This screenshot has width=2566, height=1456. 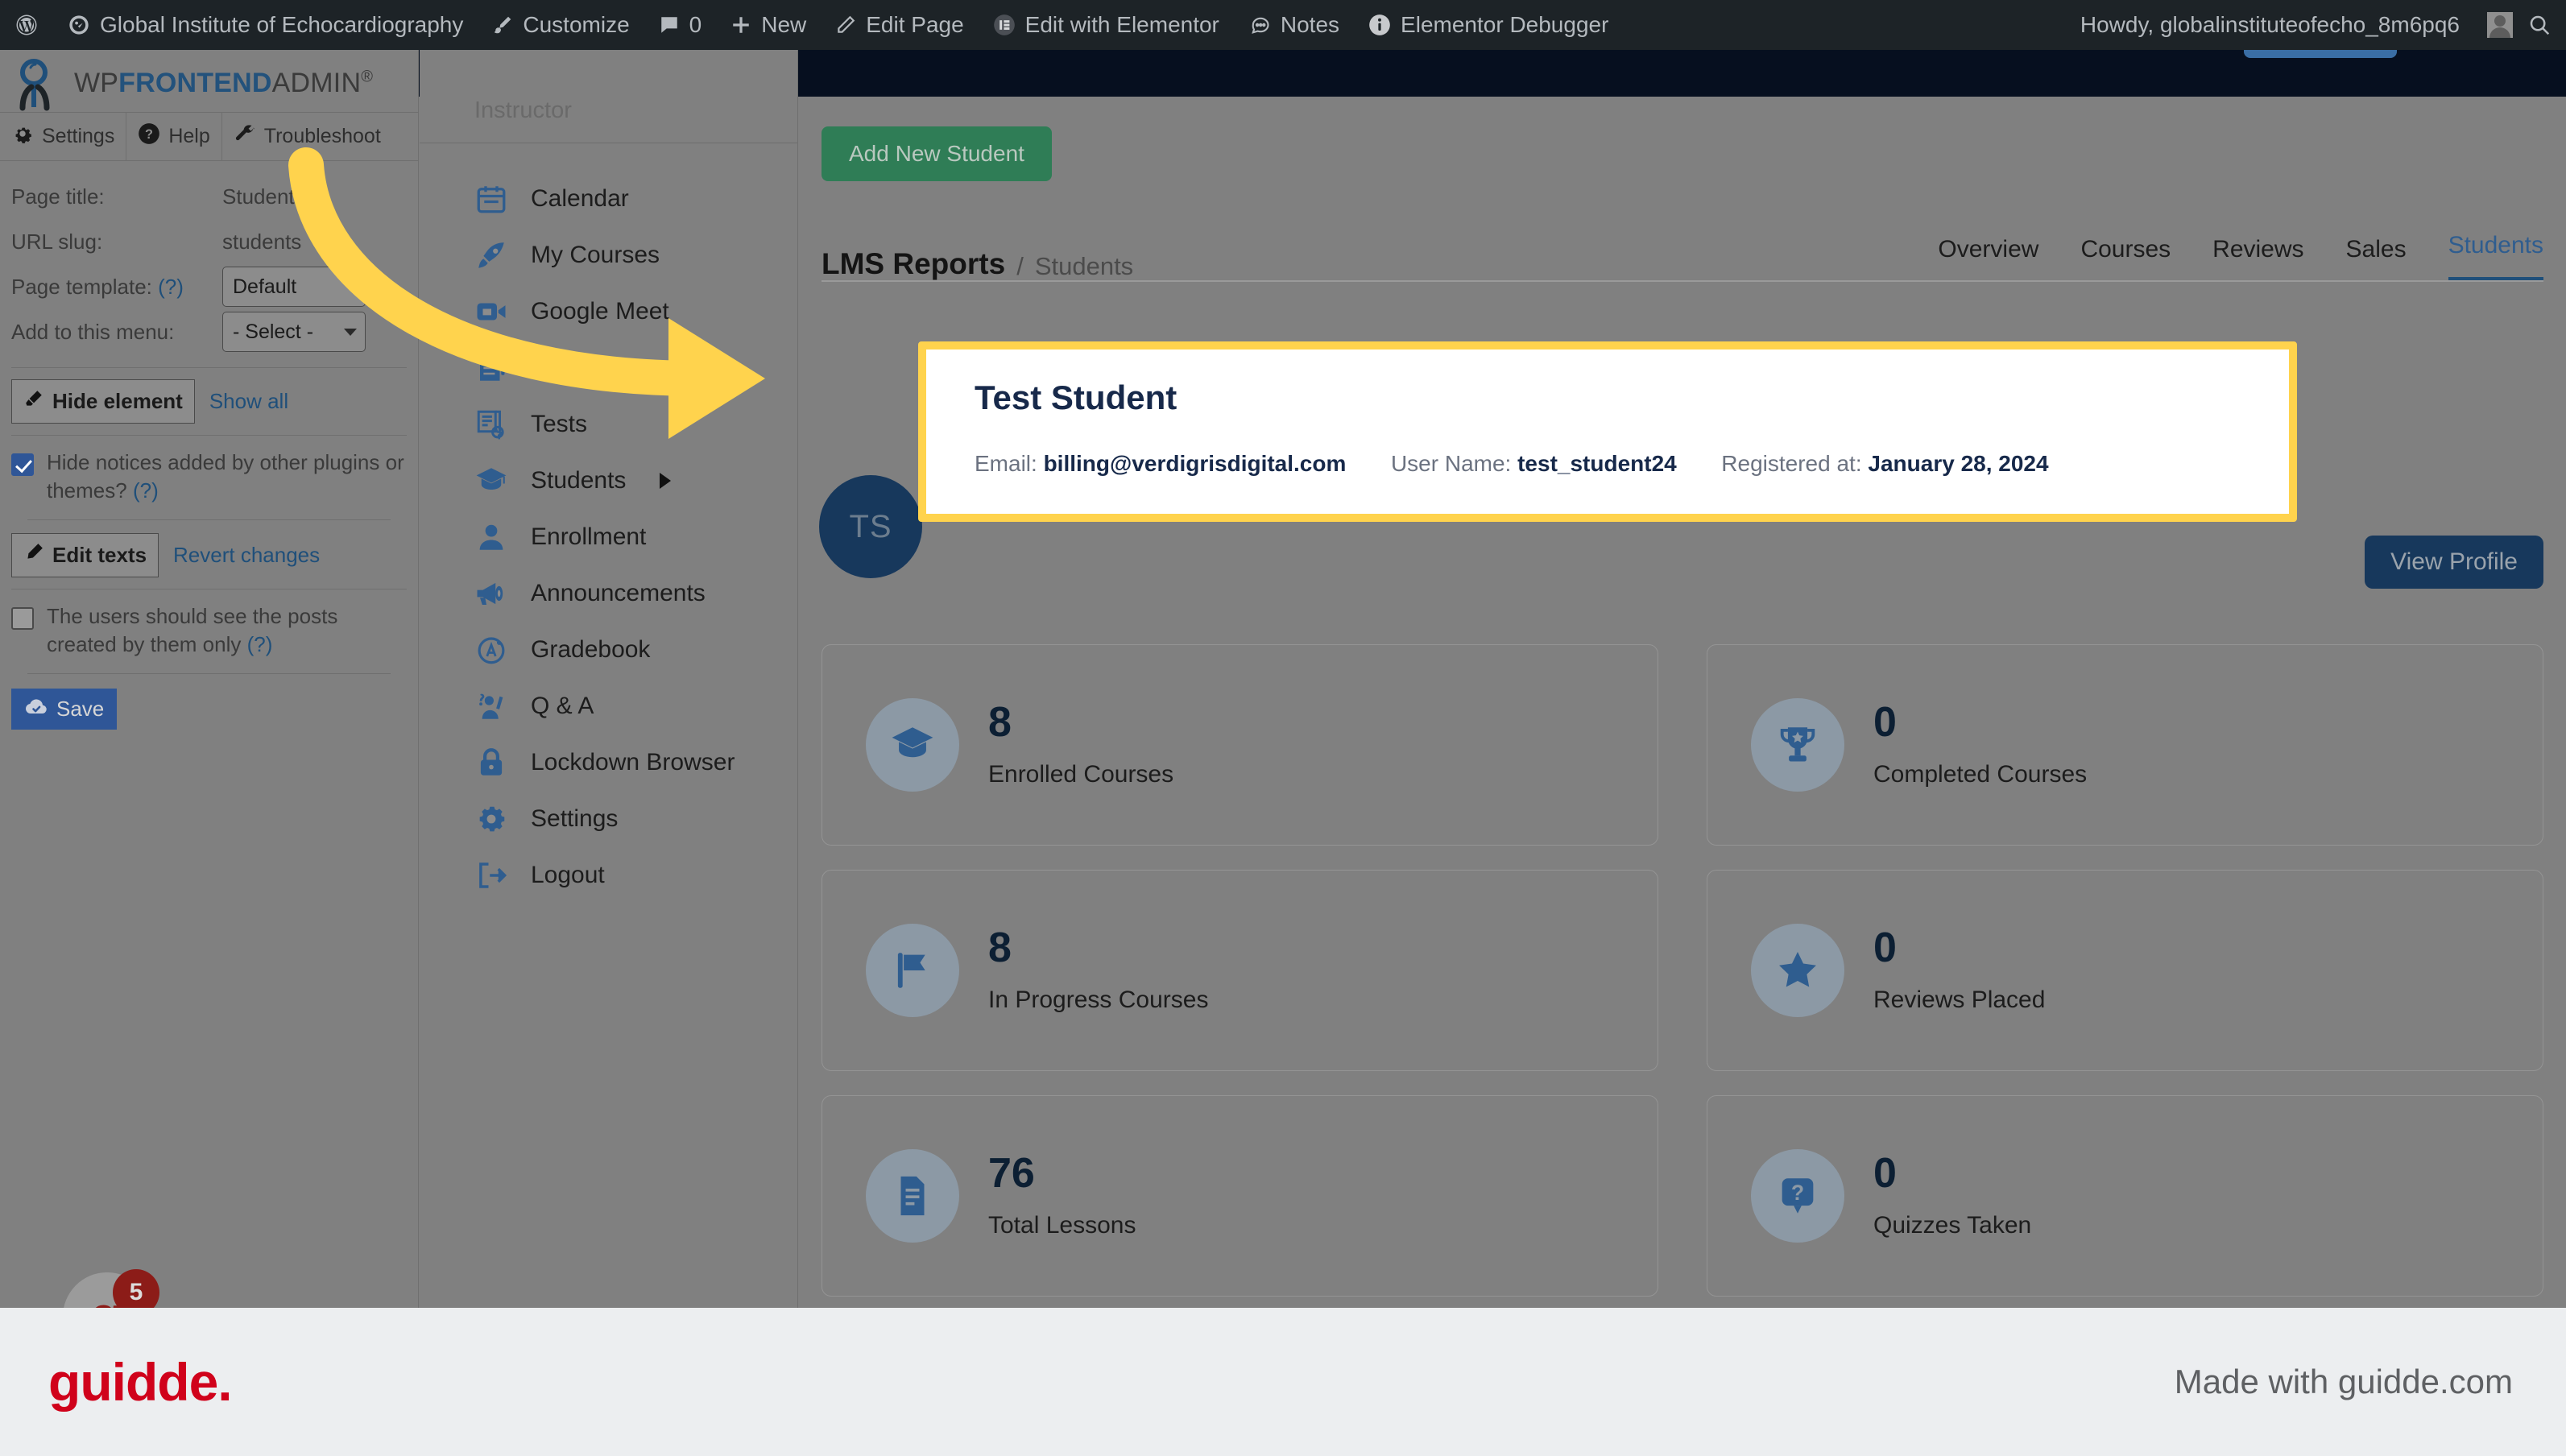 What do you see at coordinates (33, 555) in the screenshot?
I see `pencil-icon` at bounding box center [33, 555].